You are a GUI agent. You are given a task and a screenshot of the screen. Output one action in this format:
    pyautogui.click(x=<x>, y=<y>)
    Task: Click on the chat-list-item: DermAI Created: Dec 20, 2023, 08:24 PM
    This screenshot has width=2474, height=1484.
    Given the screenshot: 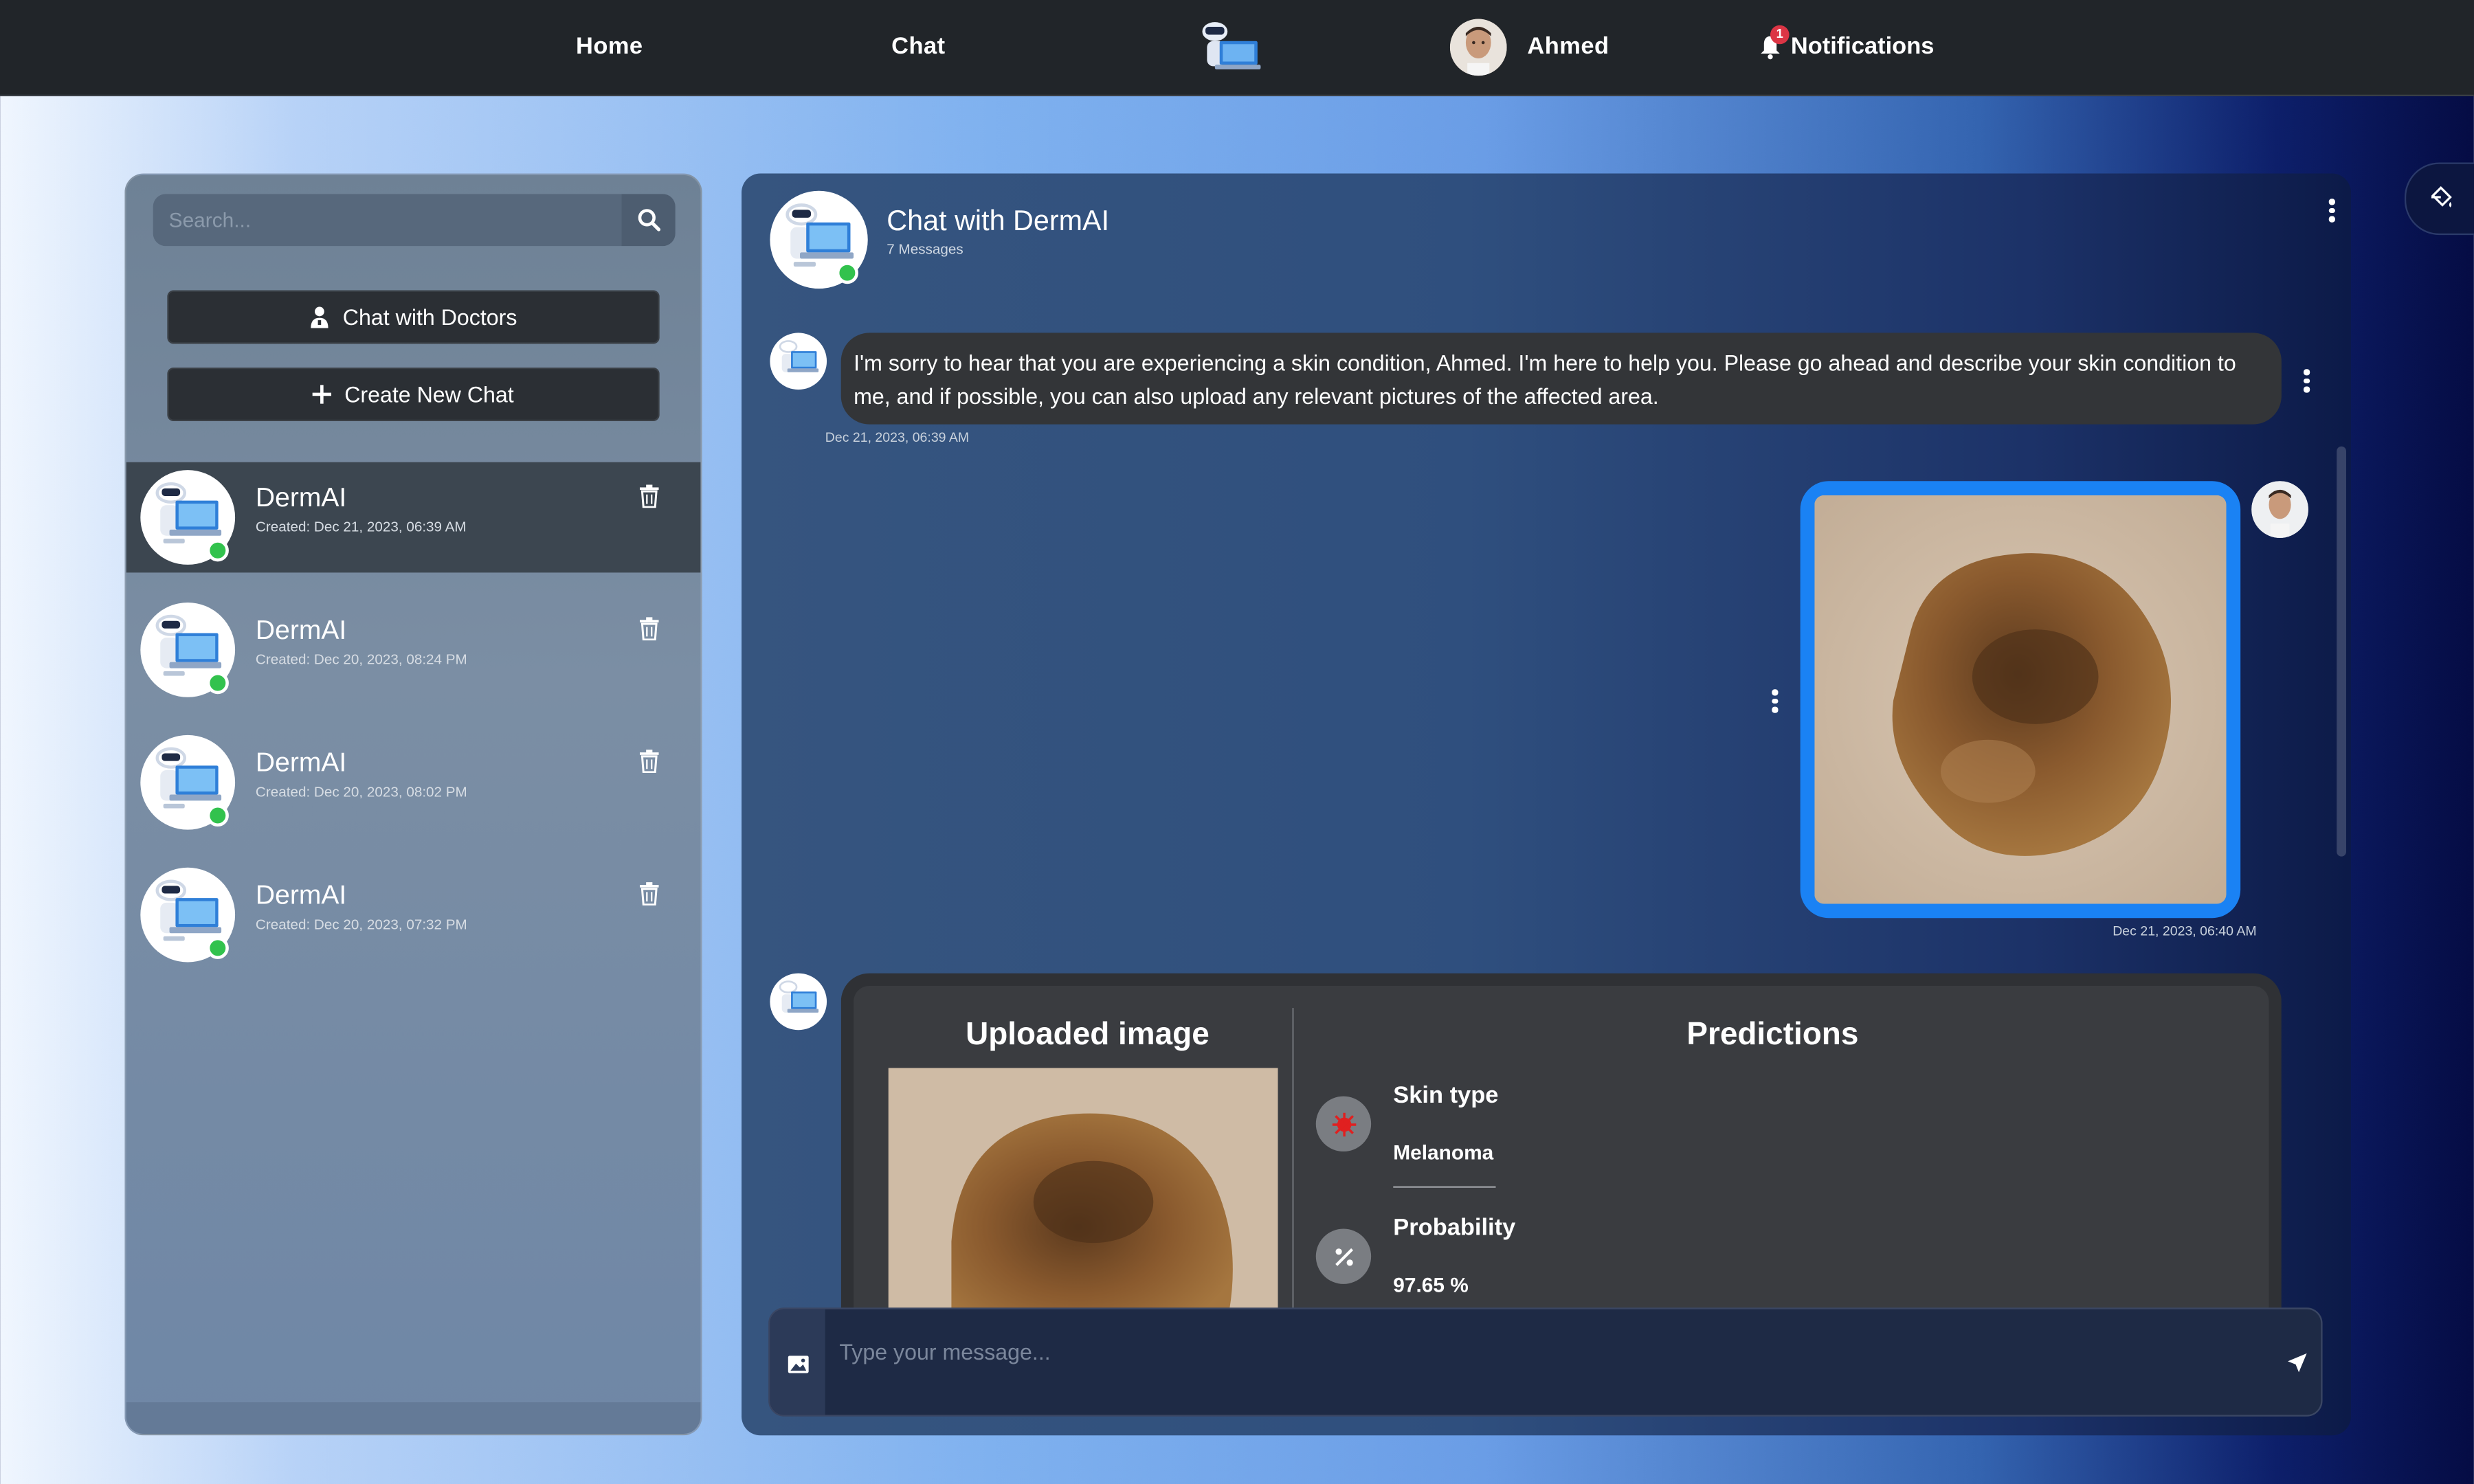 What is the action you would take?
    pyautogui.click(x=413, y=650)
    